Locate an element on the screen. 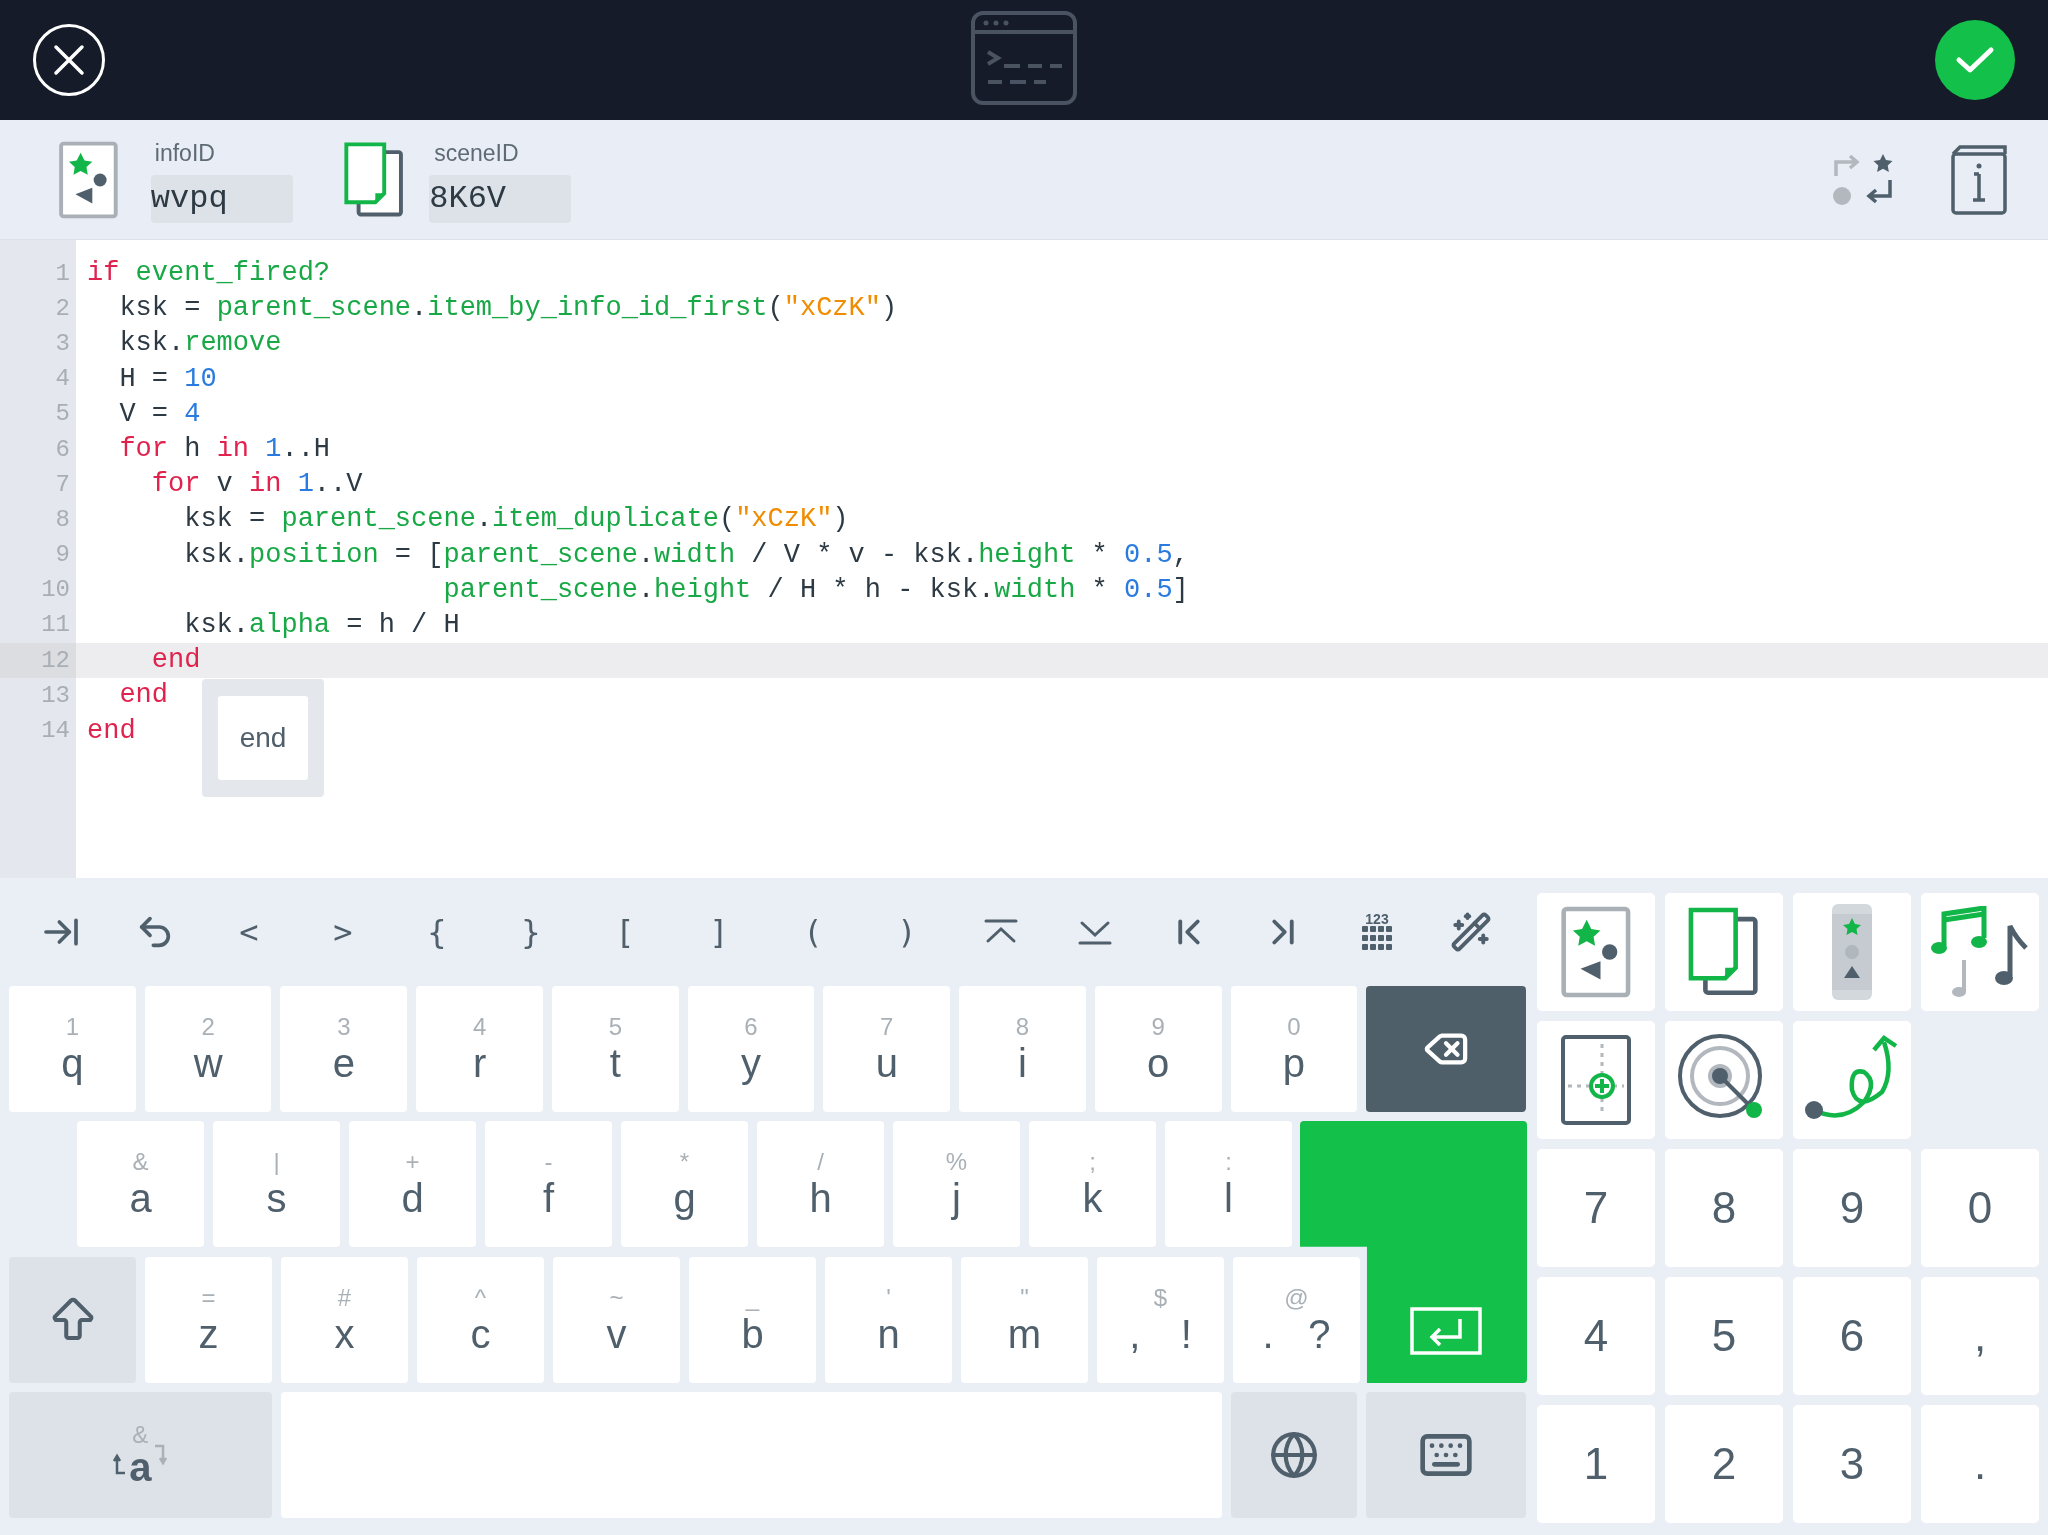 The width and height of the screenshot is (2048, 1535). number-key: 1 is located at coordinates (1596, 1464).